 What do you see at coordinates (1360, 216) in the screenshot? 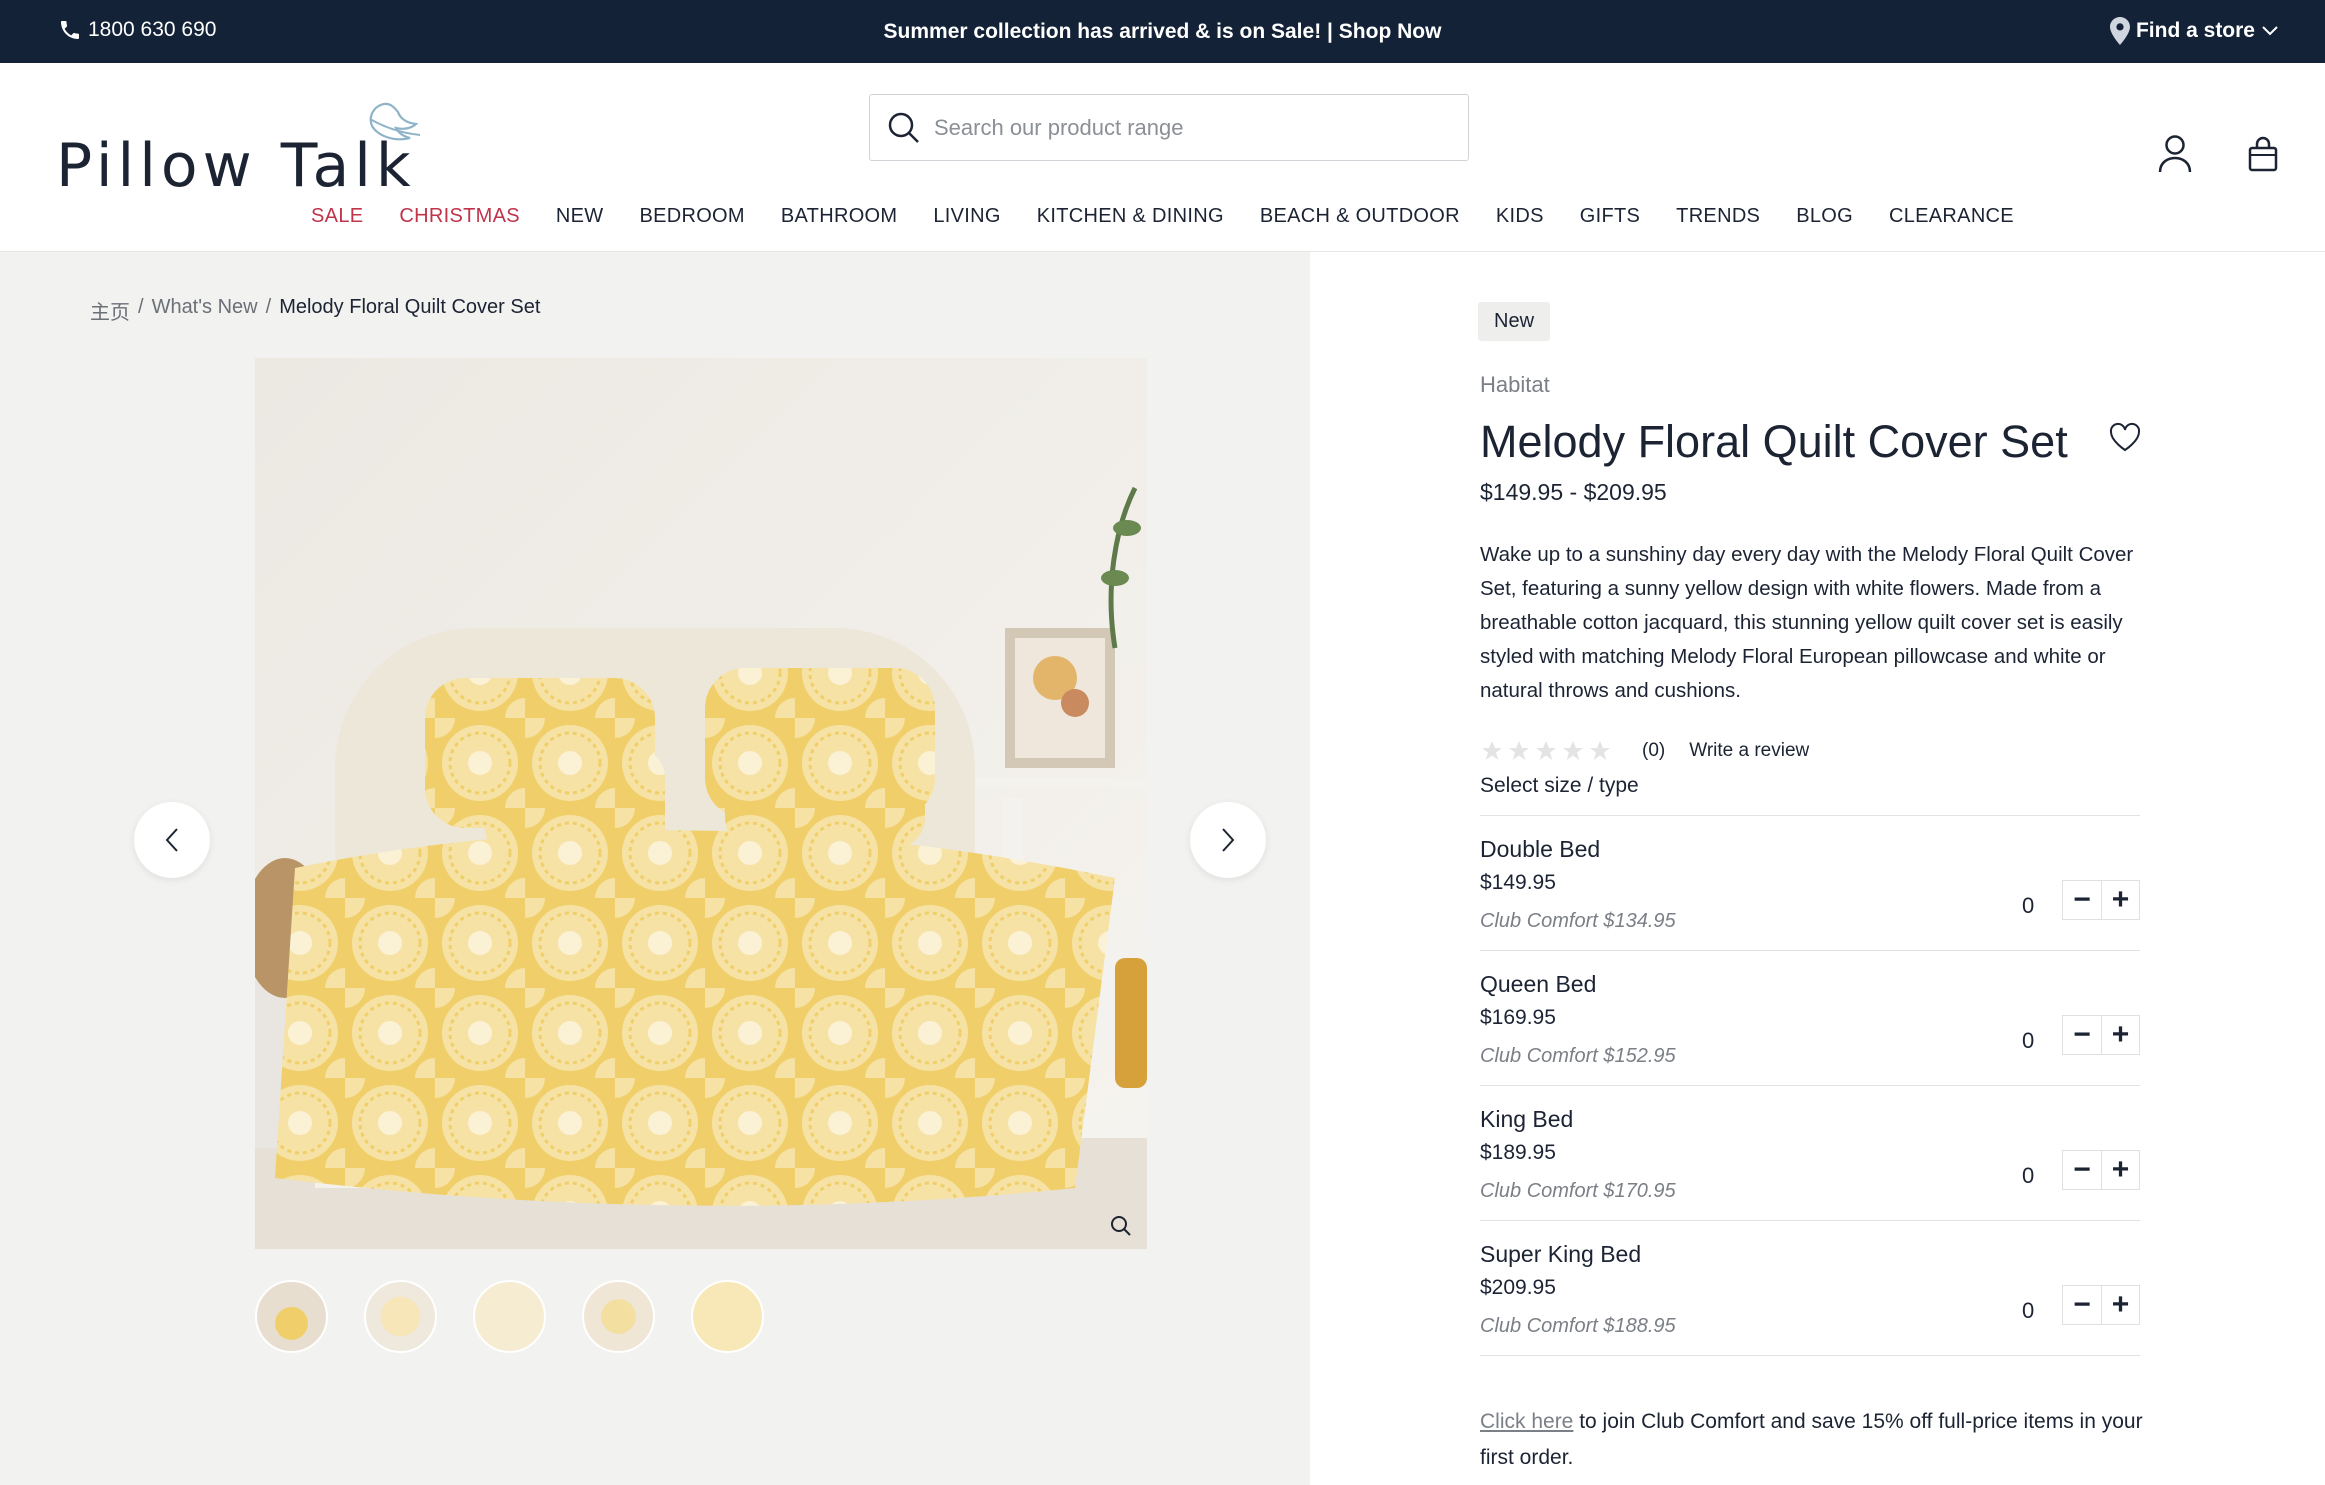
I see `nav-beach-outdoor: BEACH & OUTDOOR` at bounding box center [1360, 216].